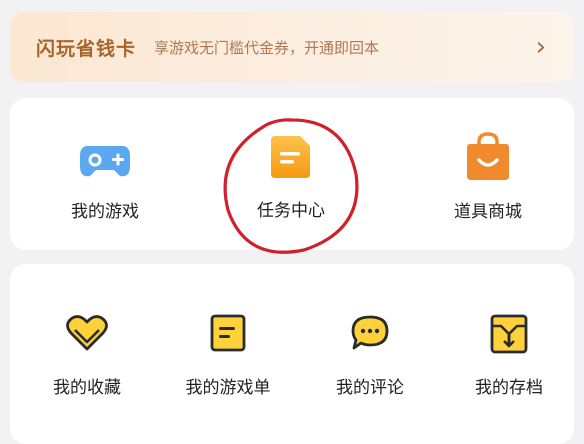 Image resolution: width=584 pixels, height=444 pixels. Describe the element at coordinates (370, 332) in the screenshot. I see `comment-icon` at that location.